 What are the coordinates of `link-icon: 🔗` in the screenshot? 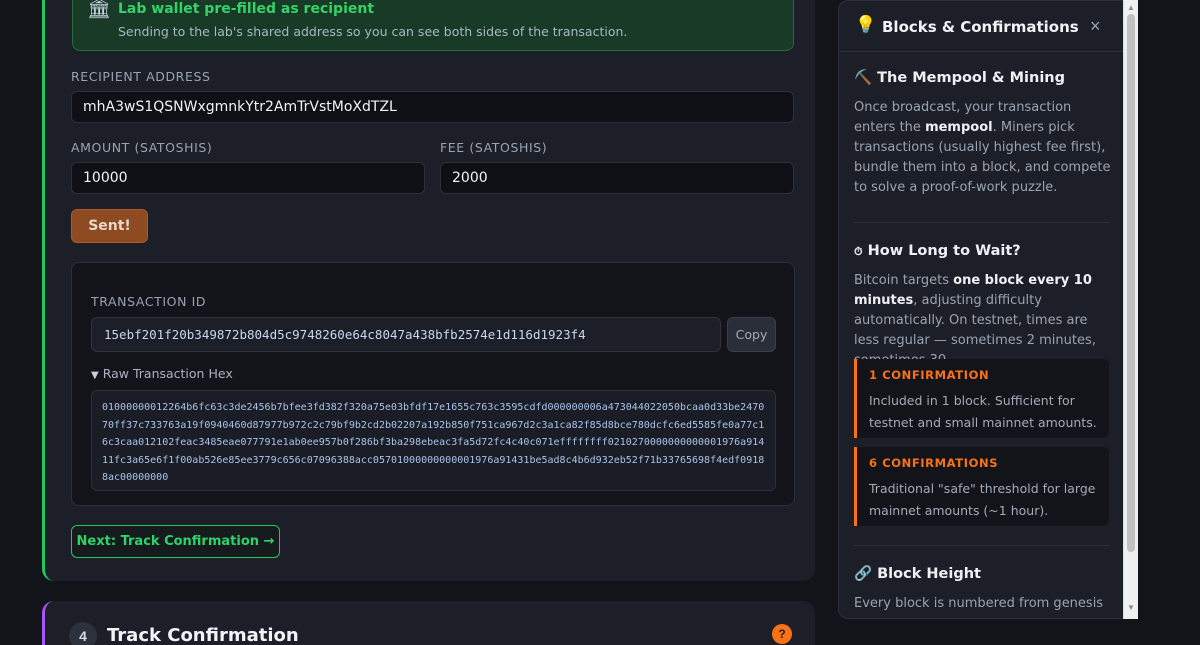 It's located at (863, 574).